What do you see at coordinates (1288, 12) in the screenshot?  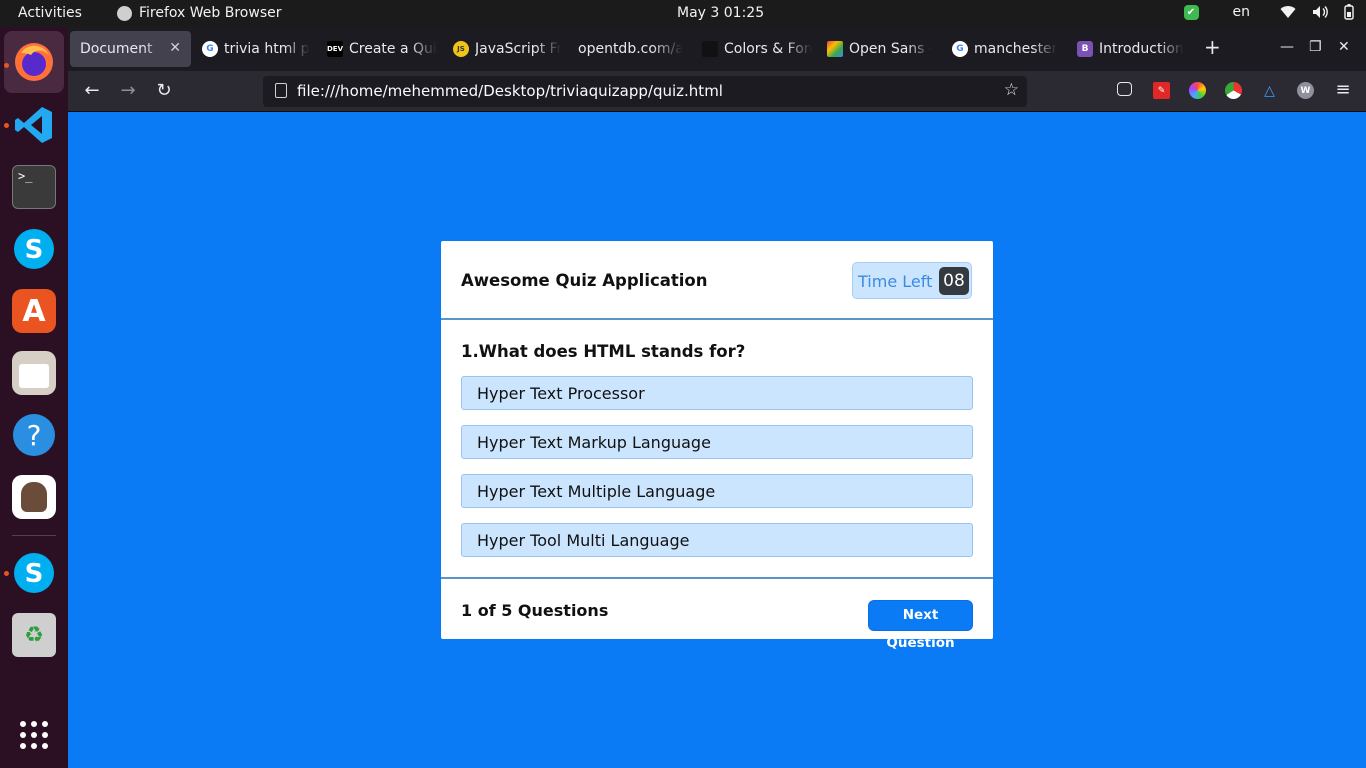 I see `wifi-icon` at bounding box center [1288, 12].